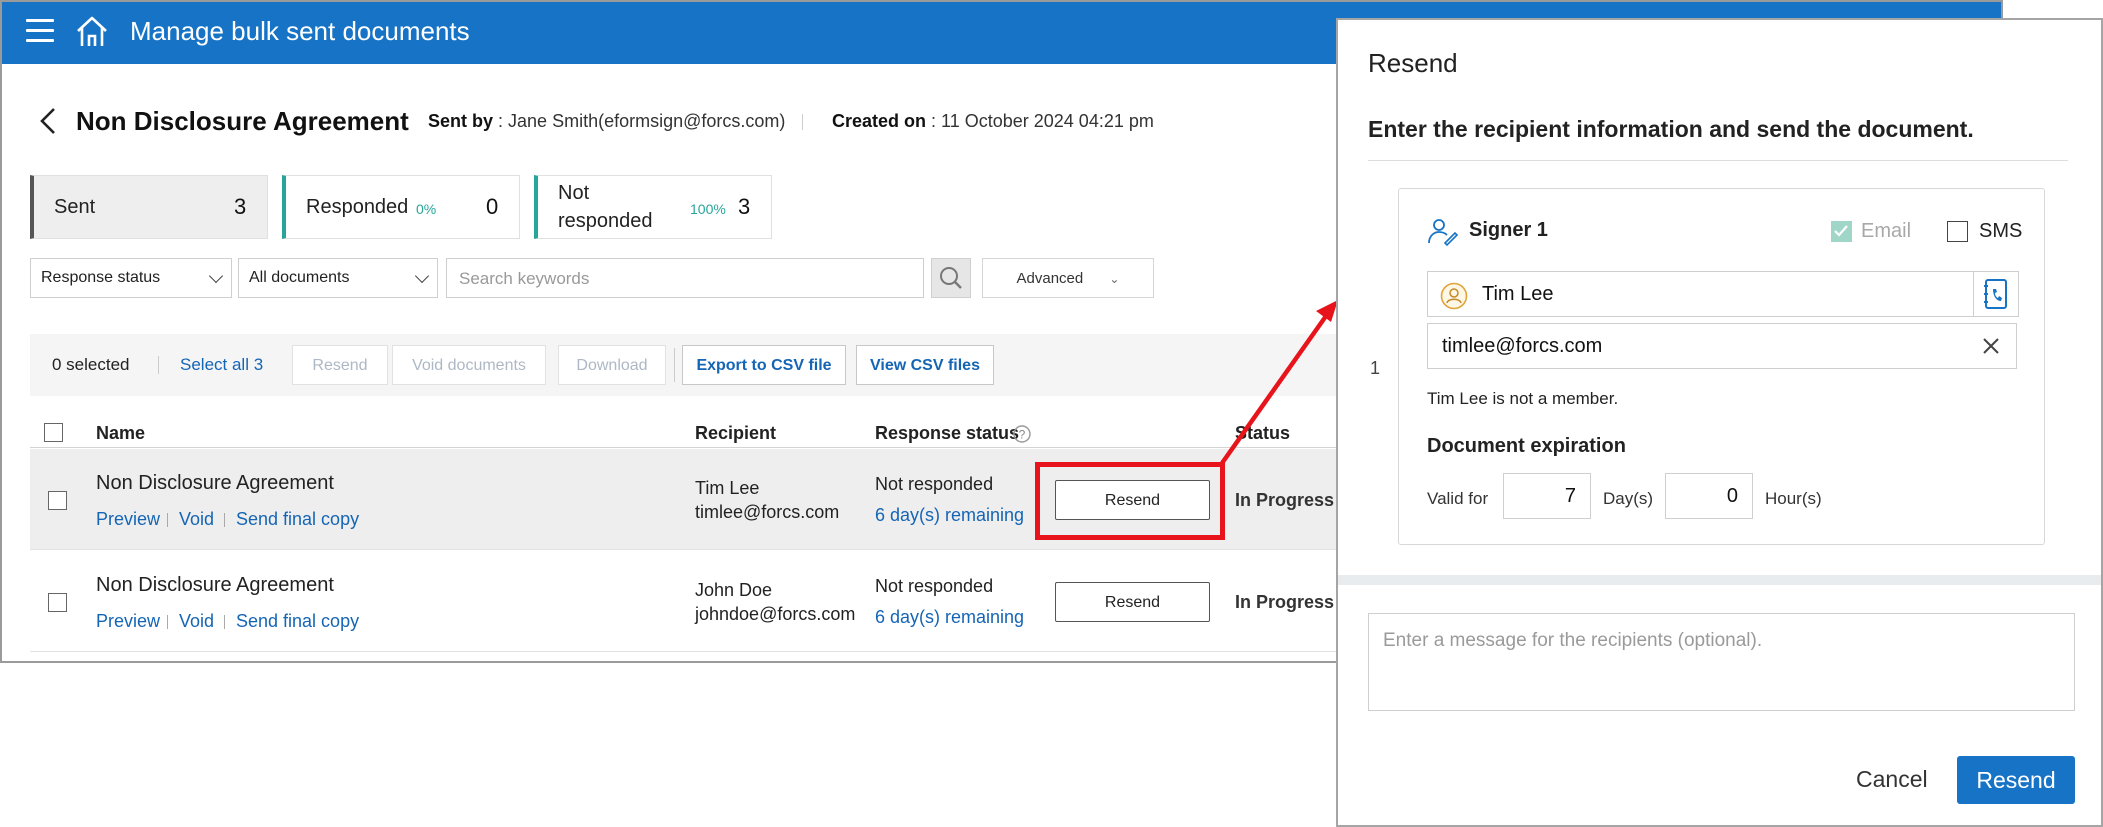 The width and height of the screenshot is (2103, 827). I want to click on valid-for-label: Valid for, so click(1458, 498).